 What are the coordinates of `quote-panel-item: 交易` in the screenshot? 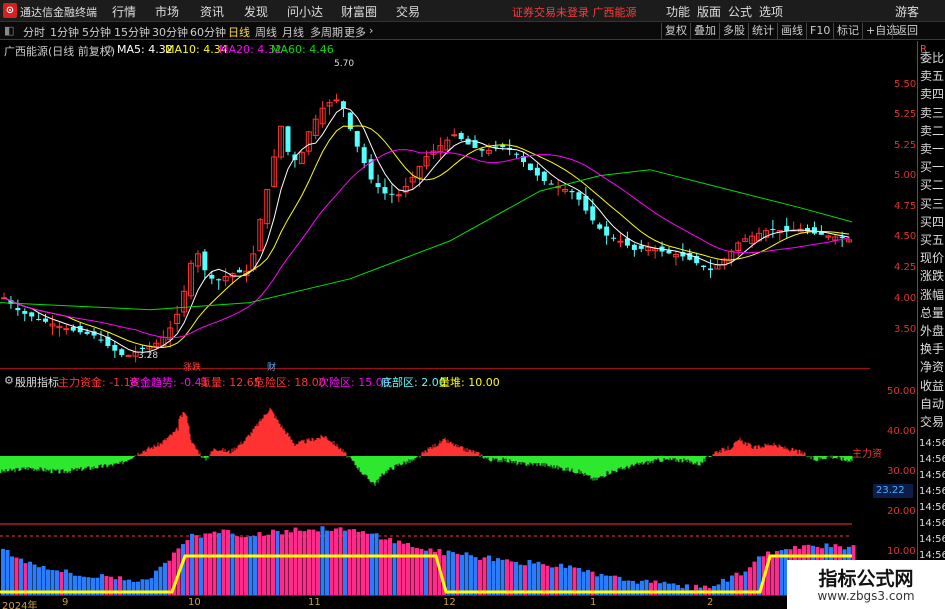 It's located at (932, 421).